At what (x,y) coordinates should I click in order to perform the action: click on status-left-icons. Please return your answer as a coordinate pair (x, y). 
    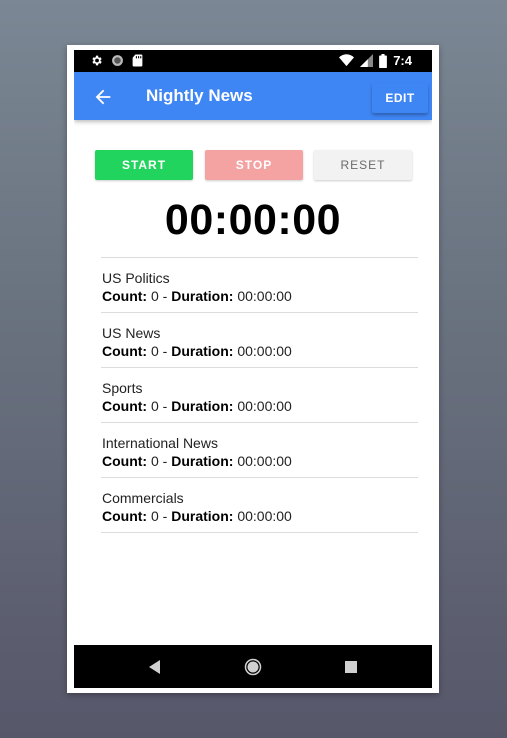
    Looking at the image, I should click on (116, 60).